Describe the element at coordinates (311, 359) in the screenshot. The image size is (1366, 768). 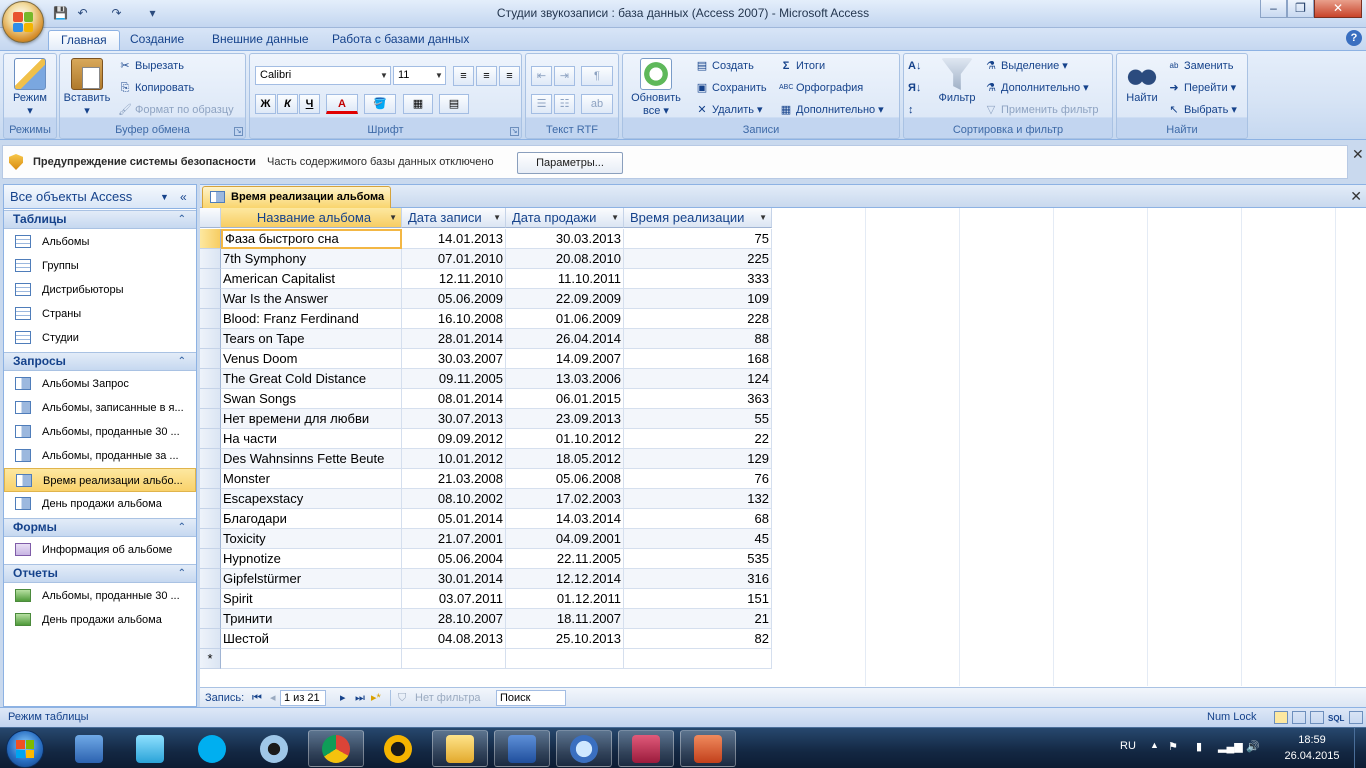
I see `album-name-cell: Venus Doom` at that location.